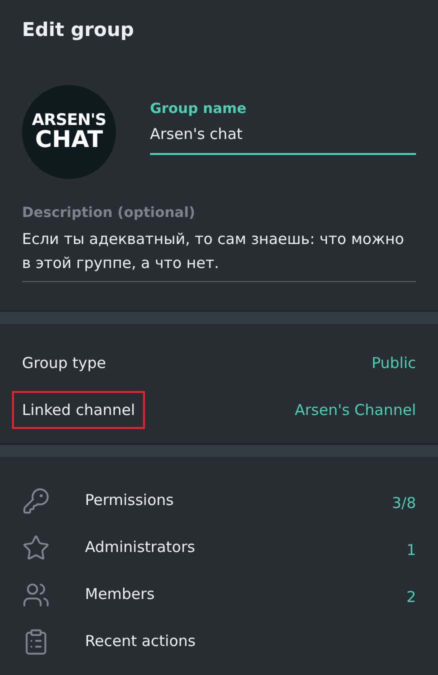  What do you see at coordinates (36, 594) in the screenshot?
I see `people-icon` at bounding box center [36, 594].